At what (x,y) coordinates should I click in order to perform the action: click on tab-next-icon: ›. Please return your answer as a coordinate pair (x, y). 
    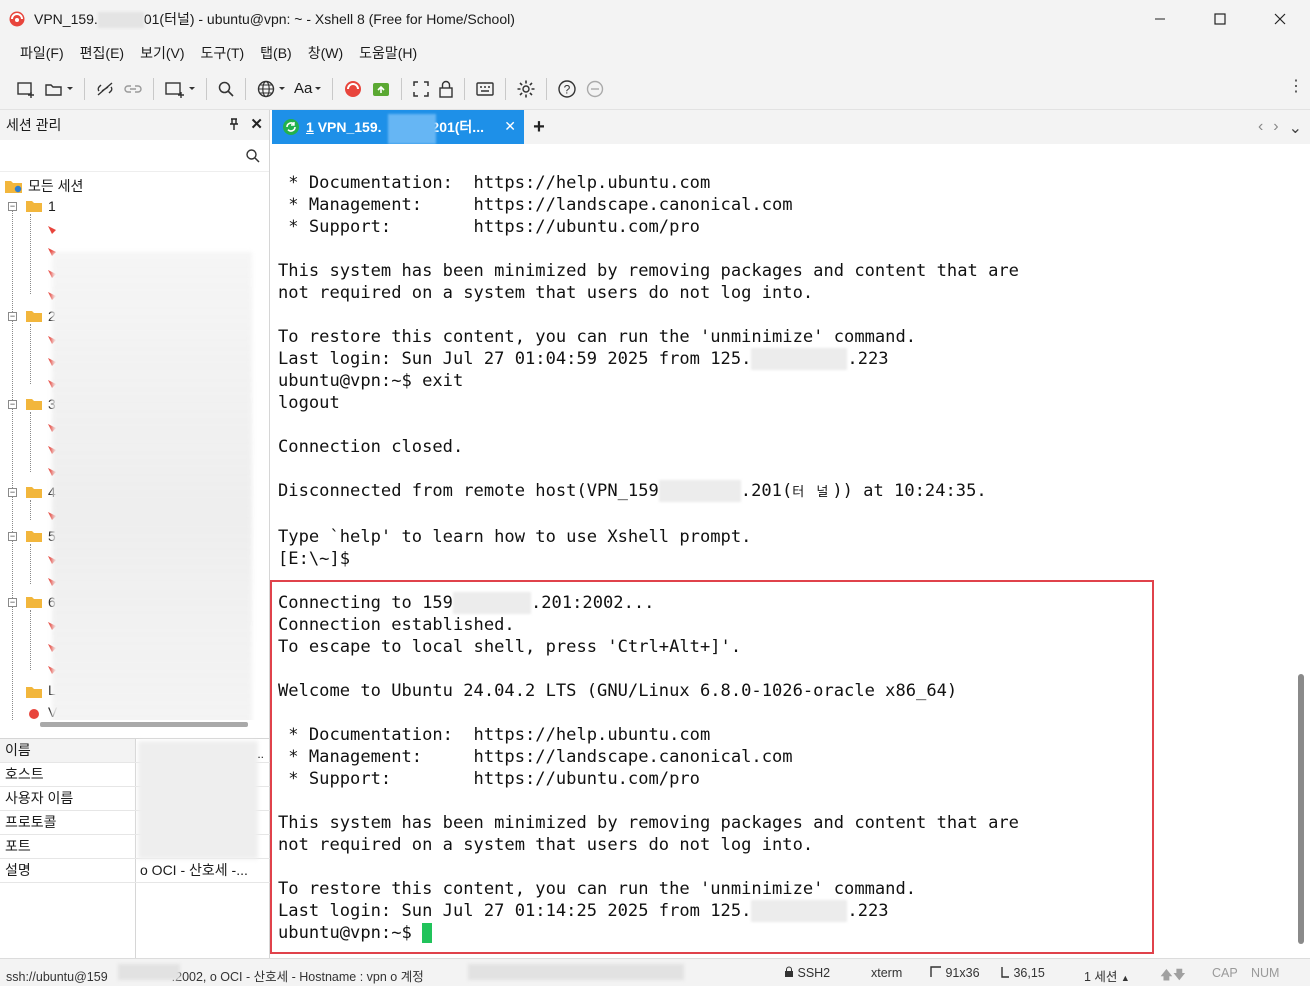
    Looking at the image, I should click on (1275, 128).